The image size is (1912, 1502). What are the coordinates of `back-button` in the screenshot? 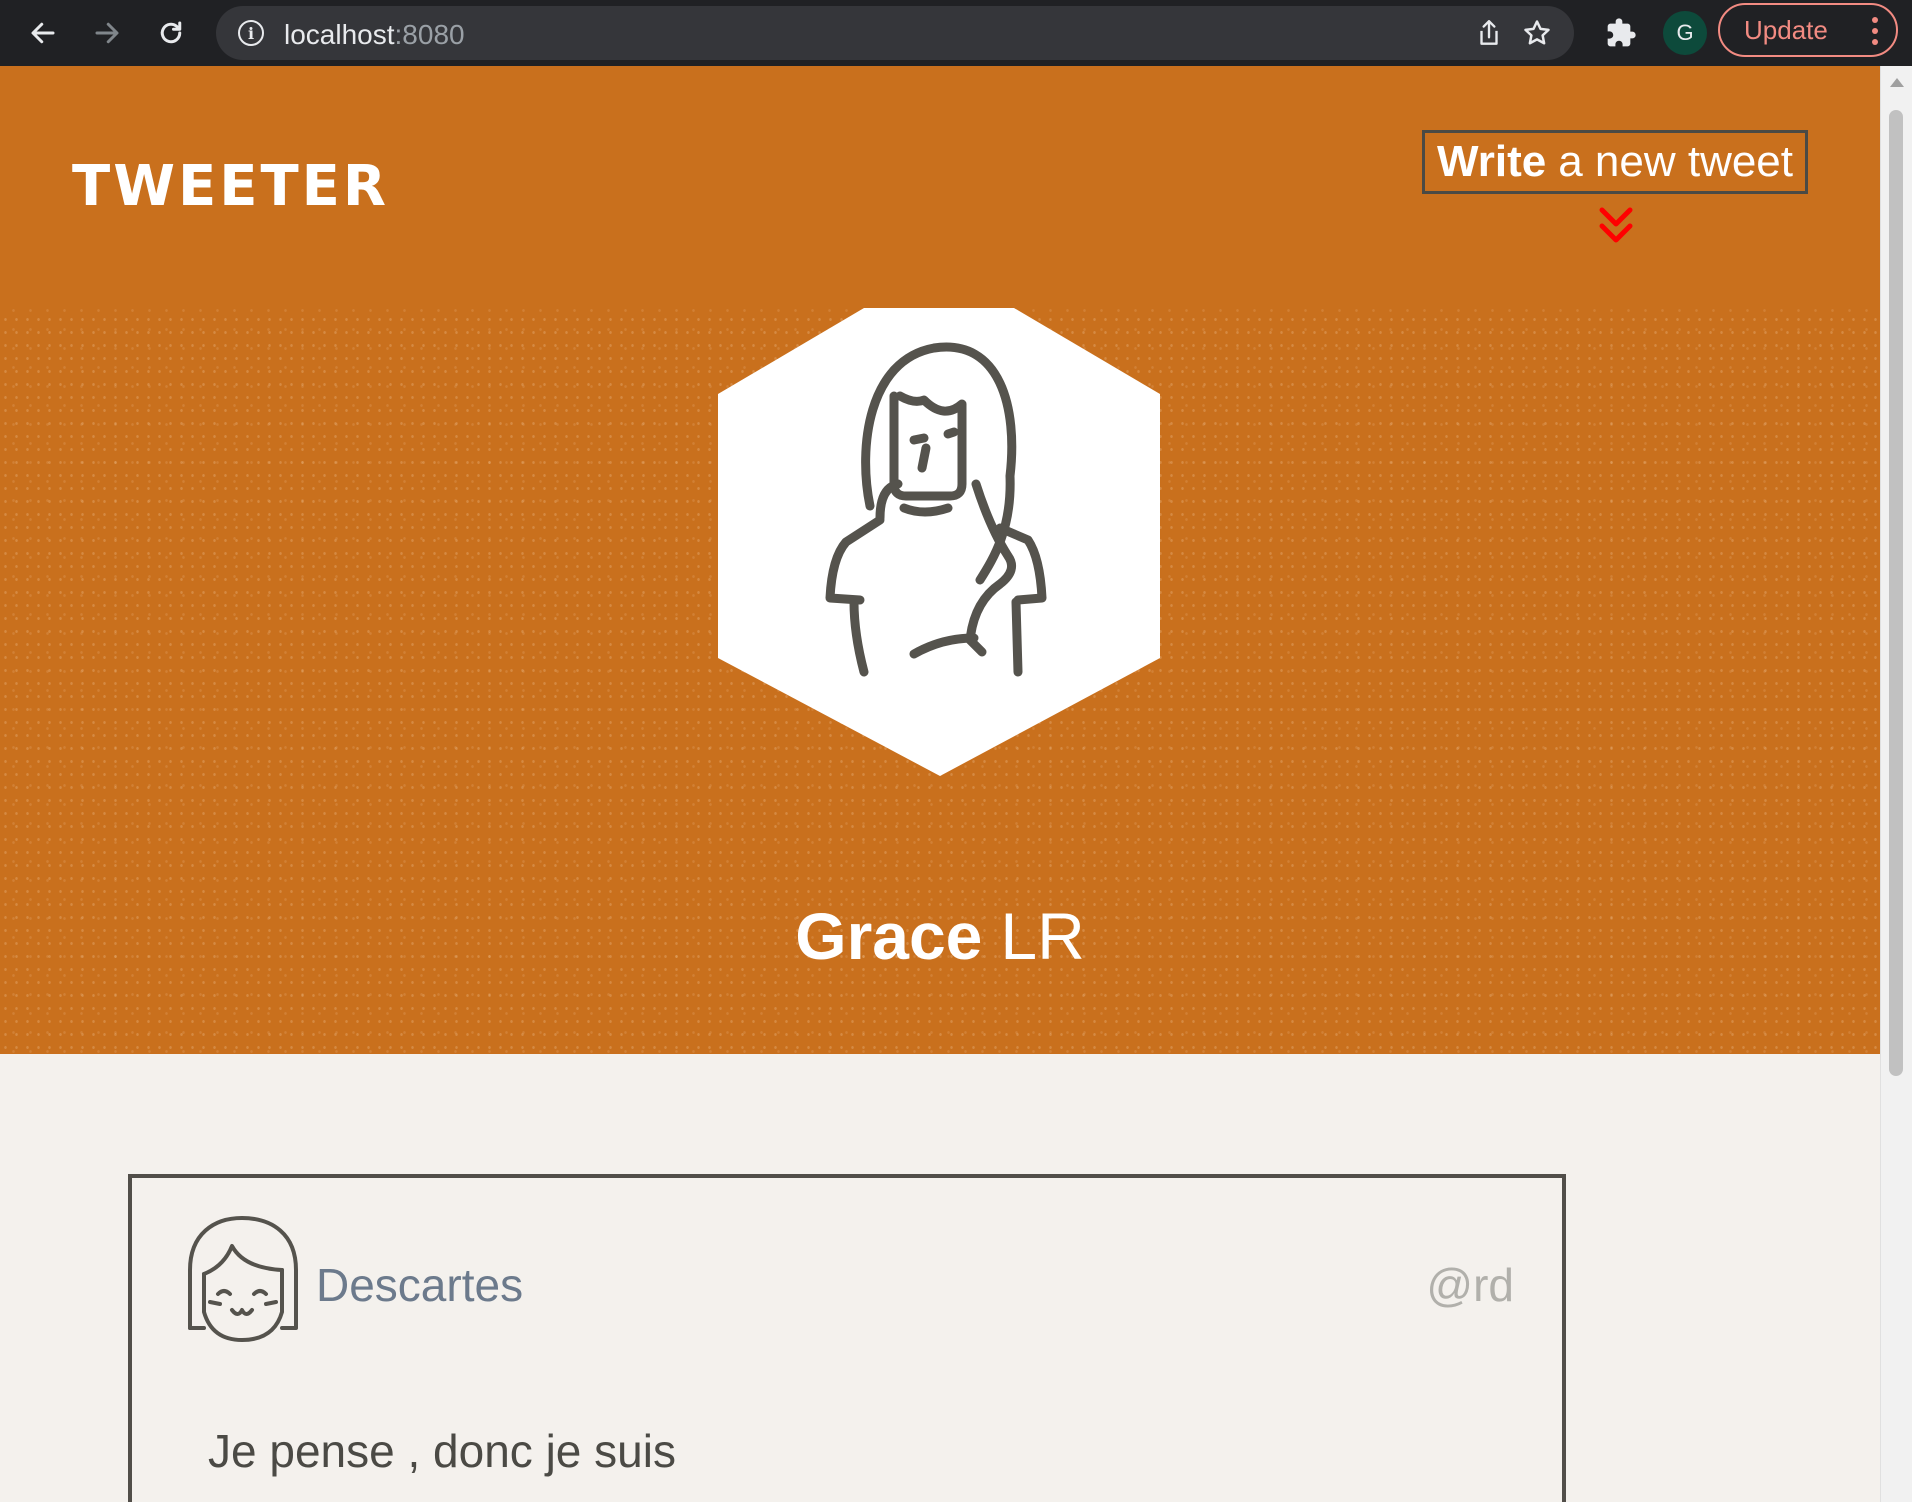 It's located at (43, 33).